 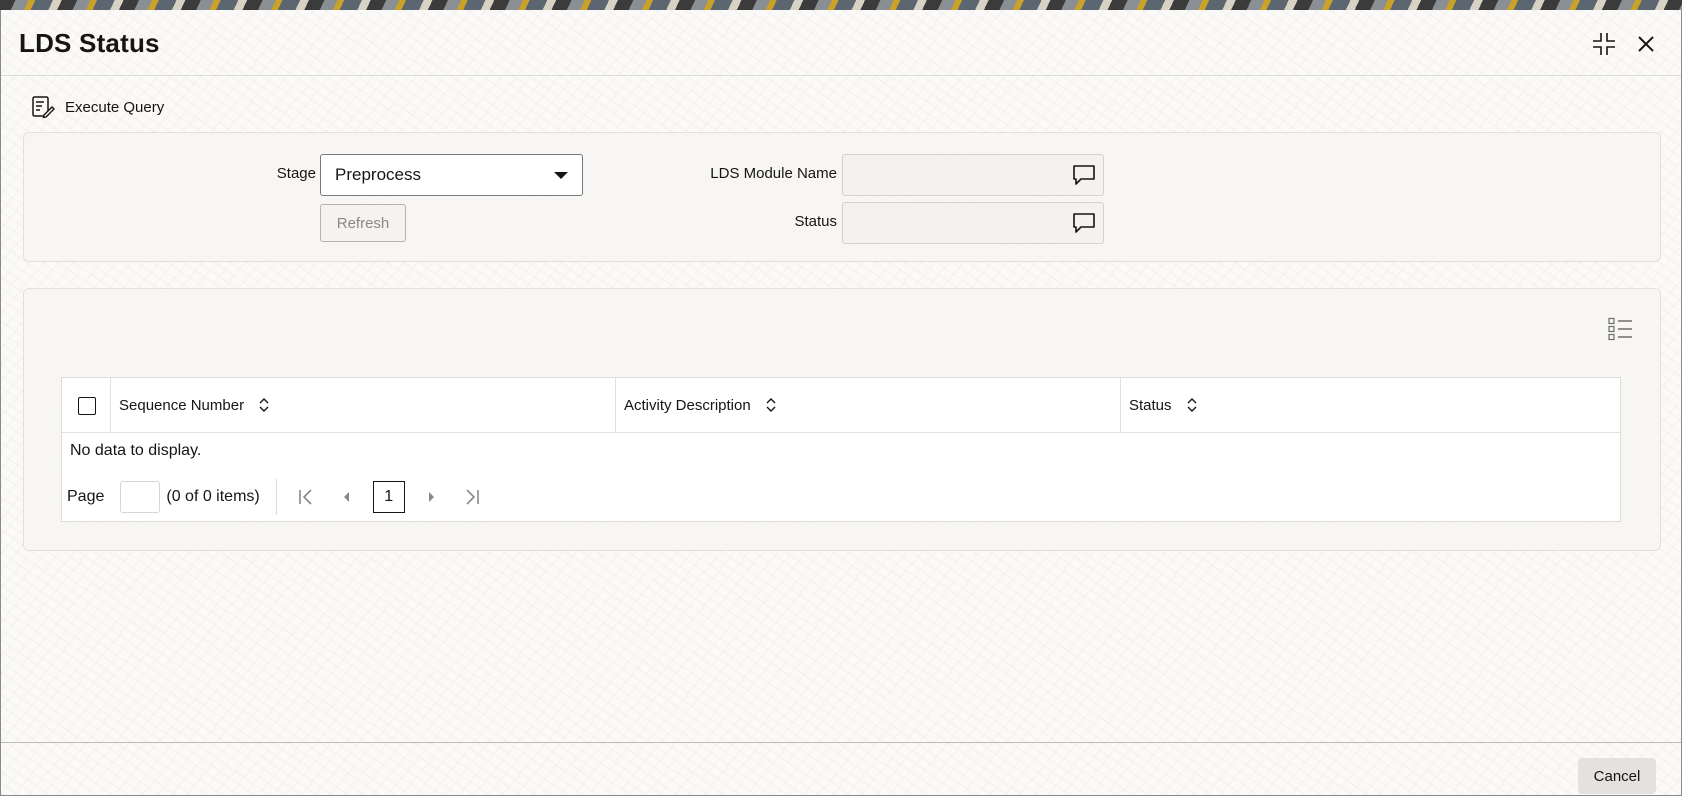 What do you see at coordinates (283, 497) in the screenshot?
I see `pagination: Page (0 of 0 items) 1` at bounding box center [283, 497].